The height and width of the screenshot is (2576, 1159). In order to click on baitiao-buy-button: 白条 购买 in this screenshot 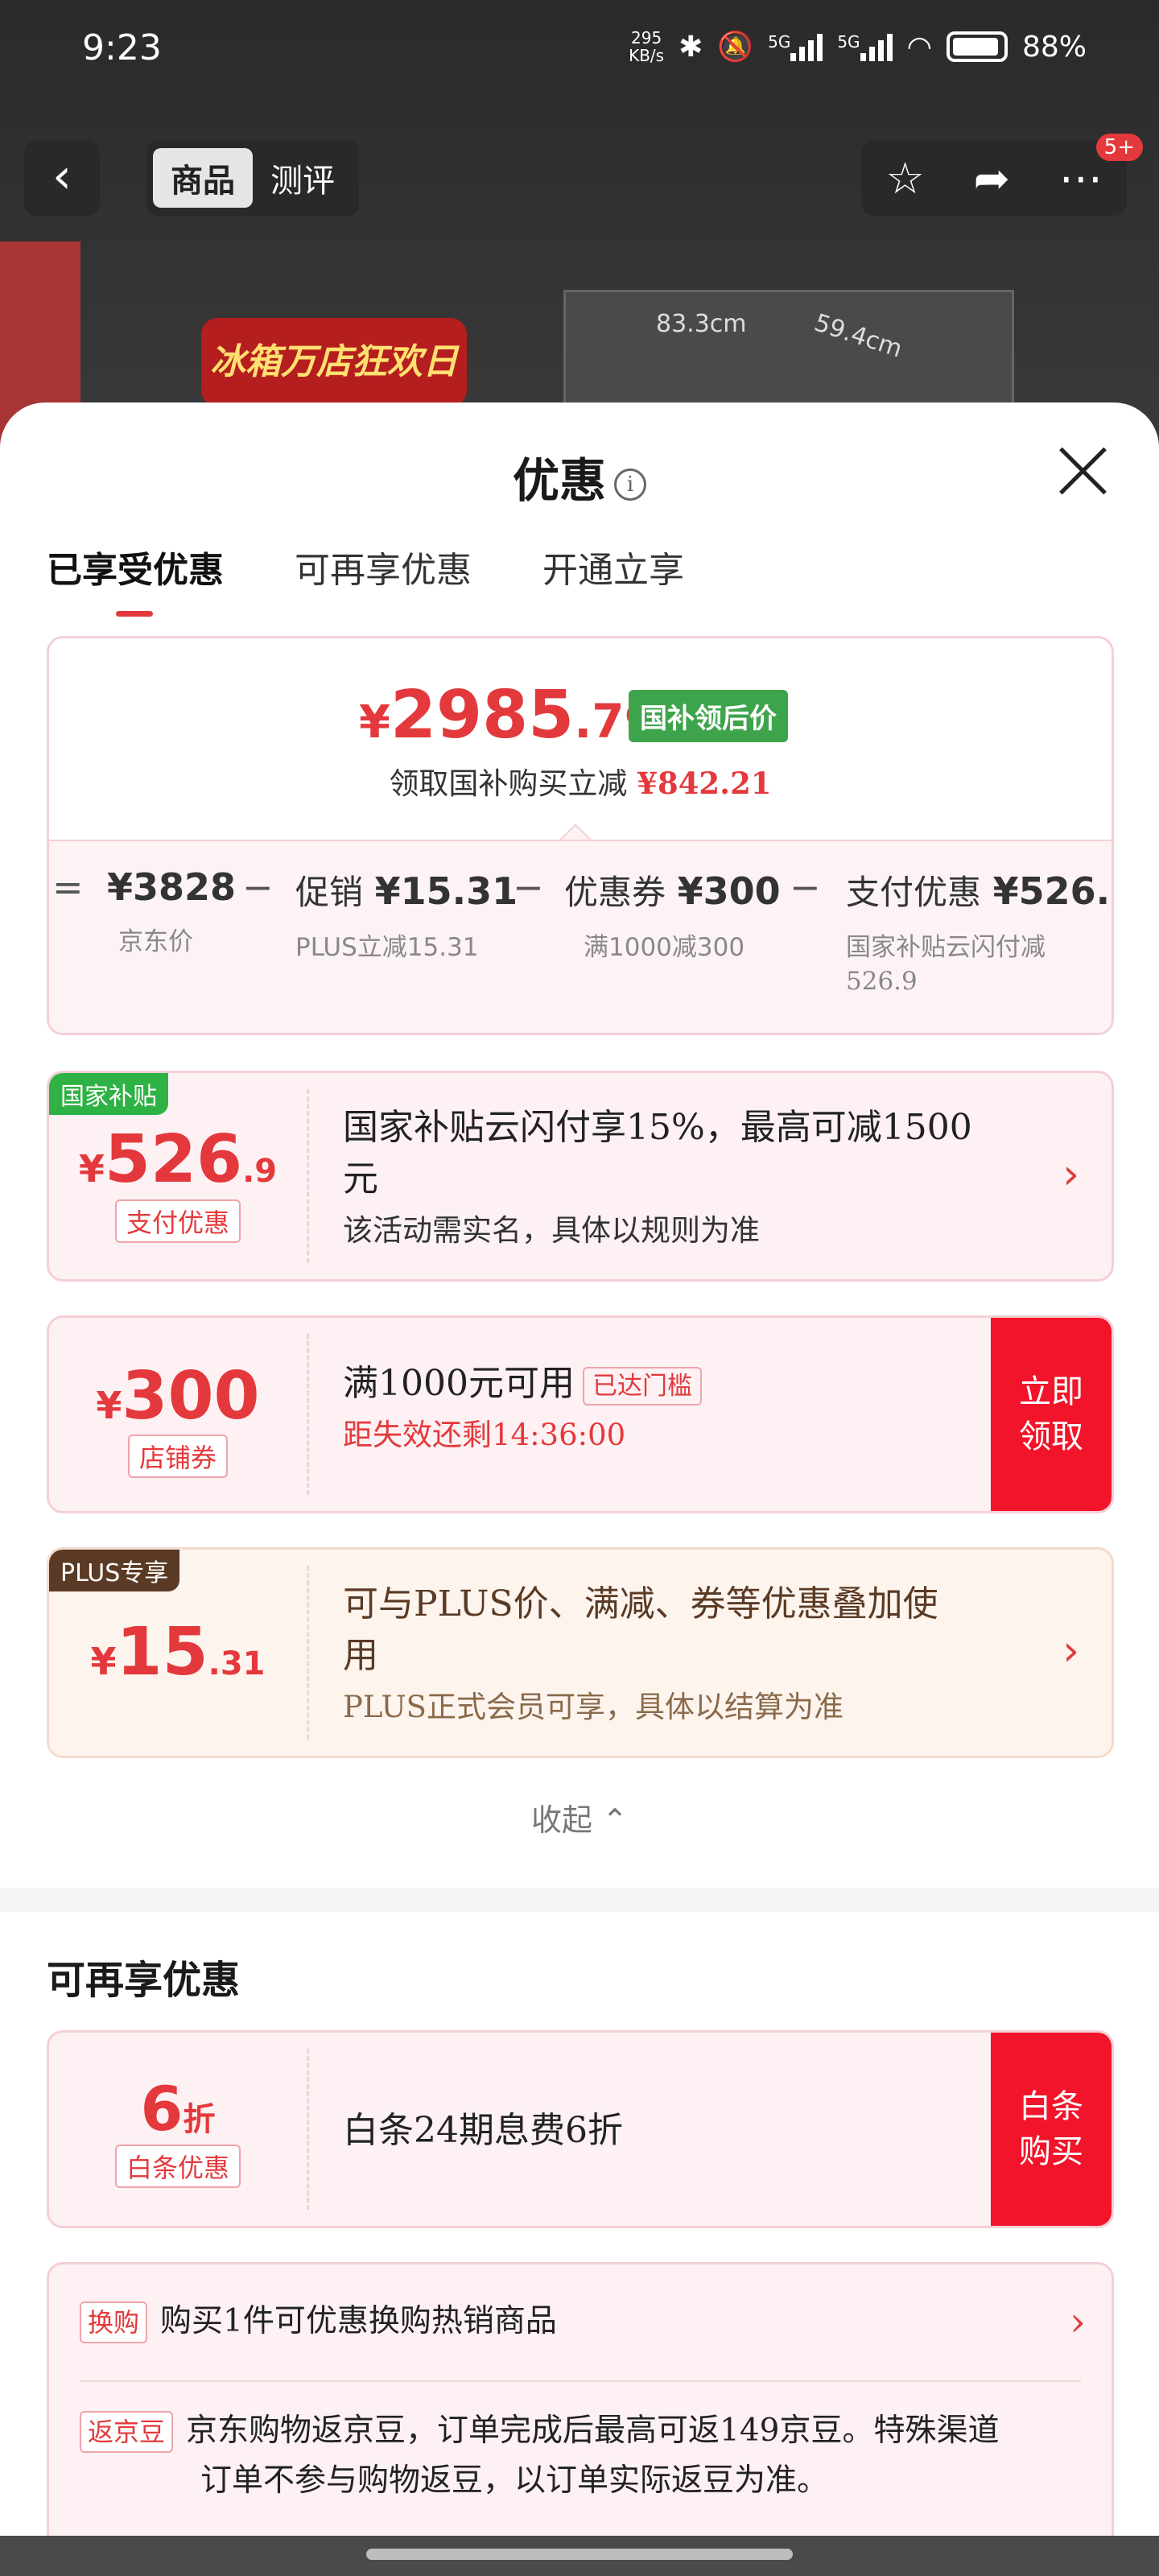, I will do `click(1051, 2129)`.